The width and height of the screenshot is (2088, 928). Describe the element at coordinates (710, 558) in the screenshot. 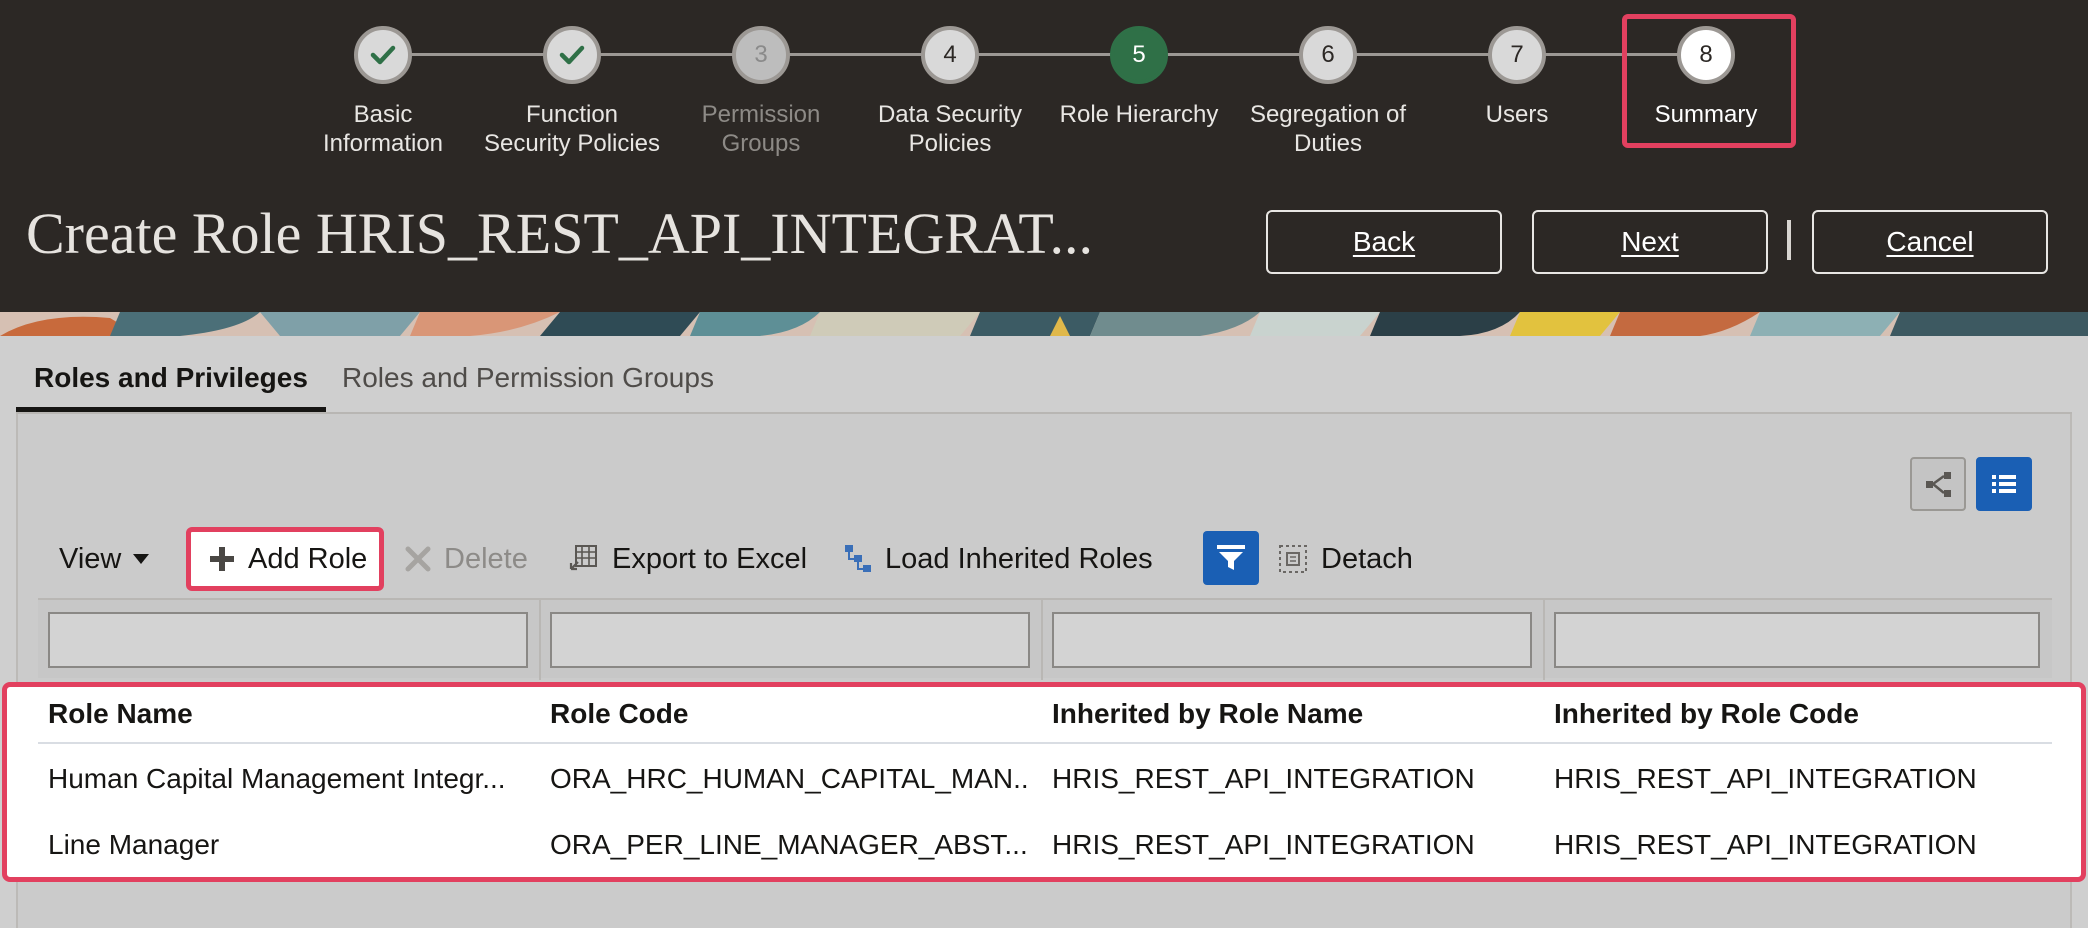

I see `export-label: Export to Excel` at that location.